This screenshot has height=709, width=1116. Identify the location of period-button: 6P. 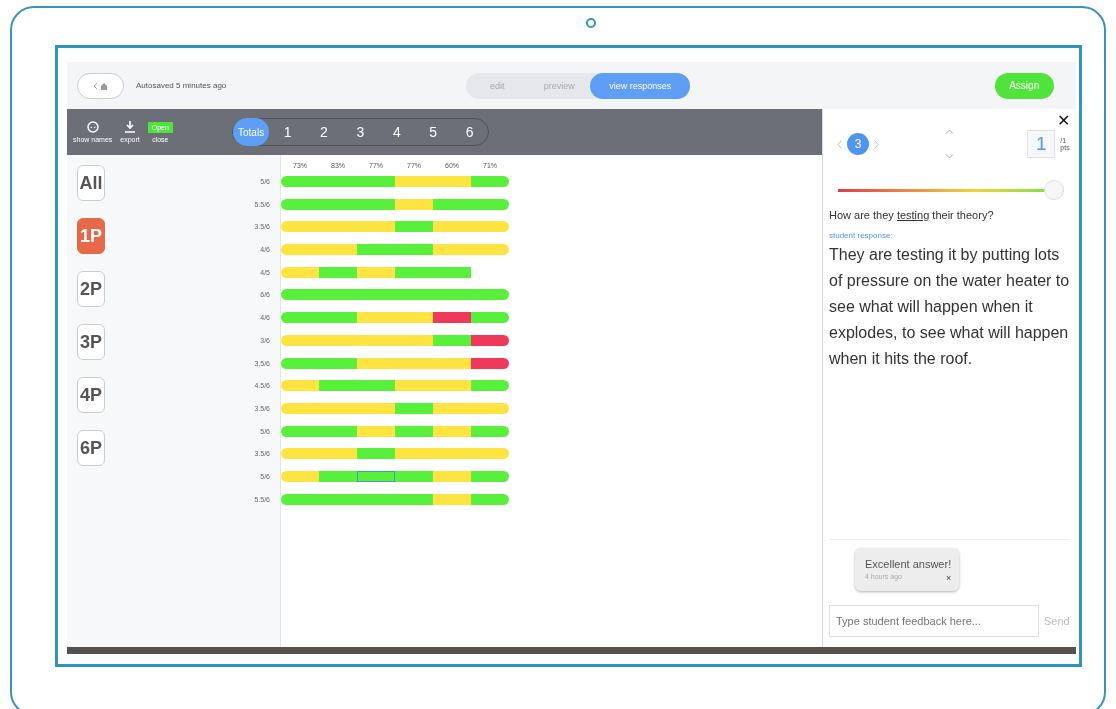
(91, 448).